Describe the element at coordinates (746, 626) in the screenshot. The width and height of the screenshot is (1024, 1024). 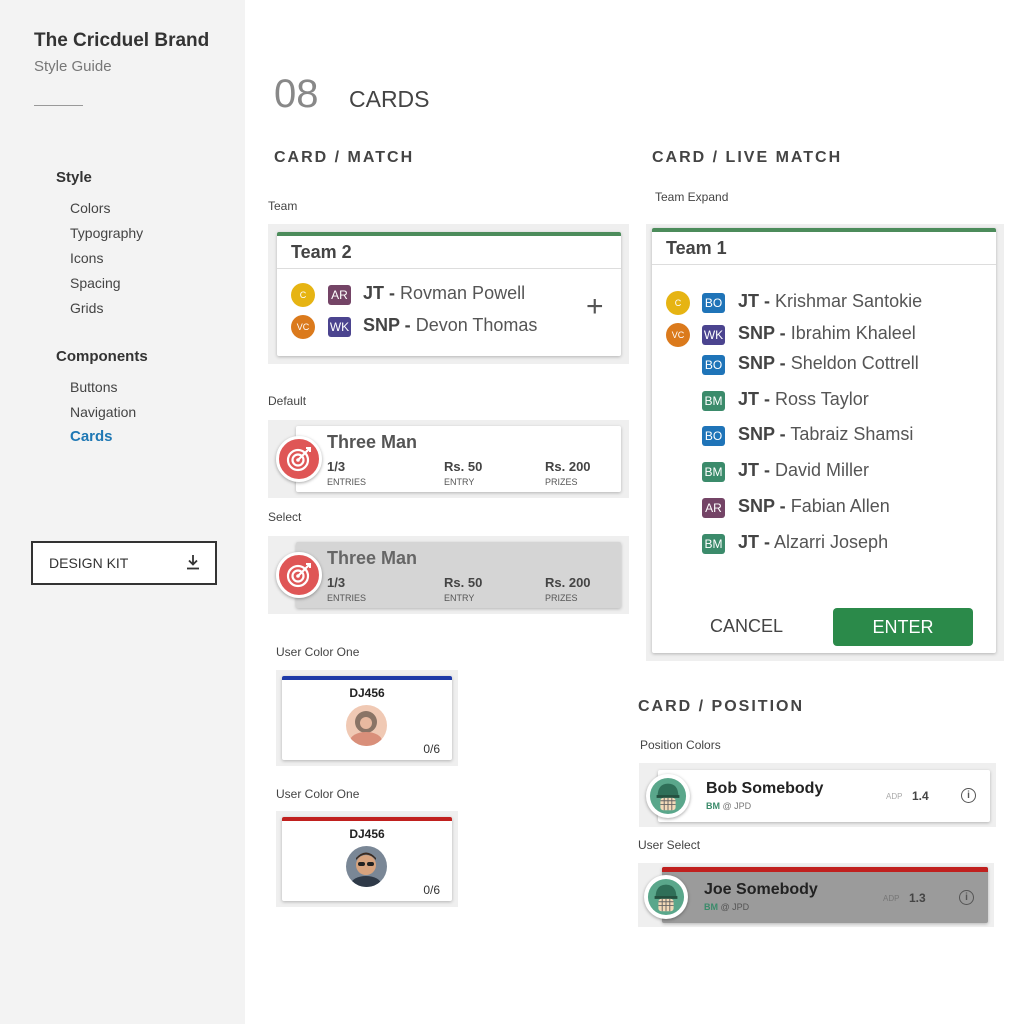
I see `cancel-button: CANCEL` at that location.